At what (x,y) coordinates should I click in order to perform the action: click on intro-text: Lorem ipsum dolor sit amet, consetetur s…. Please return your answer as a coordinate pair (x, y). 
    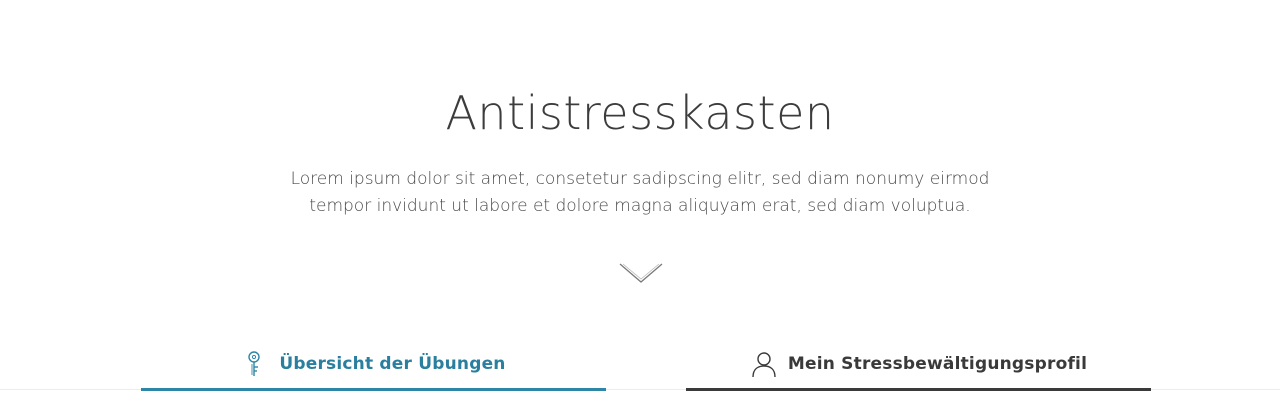
    Looking at the image, I should click on (640, 193).